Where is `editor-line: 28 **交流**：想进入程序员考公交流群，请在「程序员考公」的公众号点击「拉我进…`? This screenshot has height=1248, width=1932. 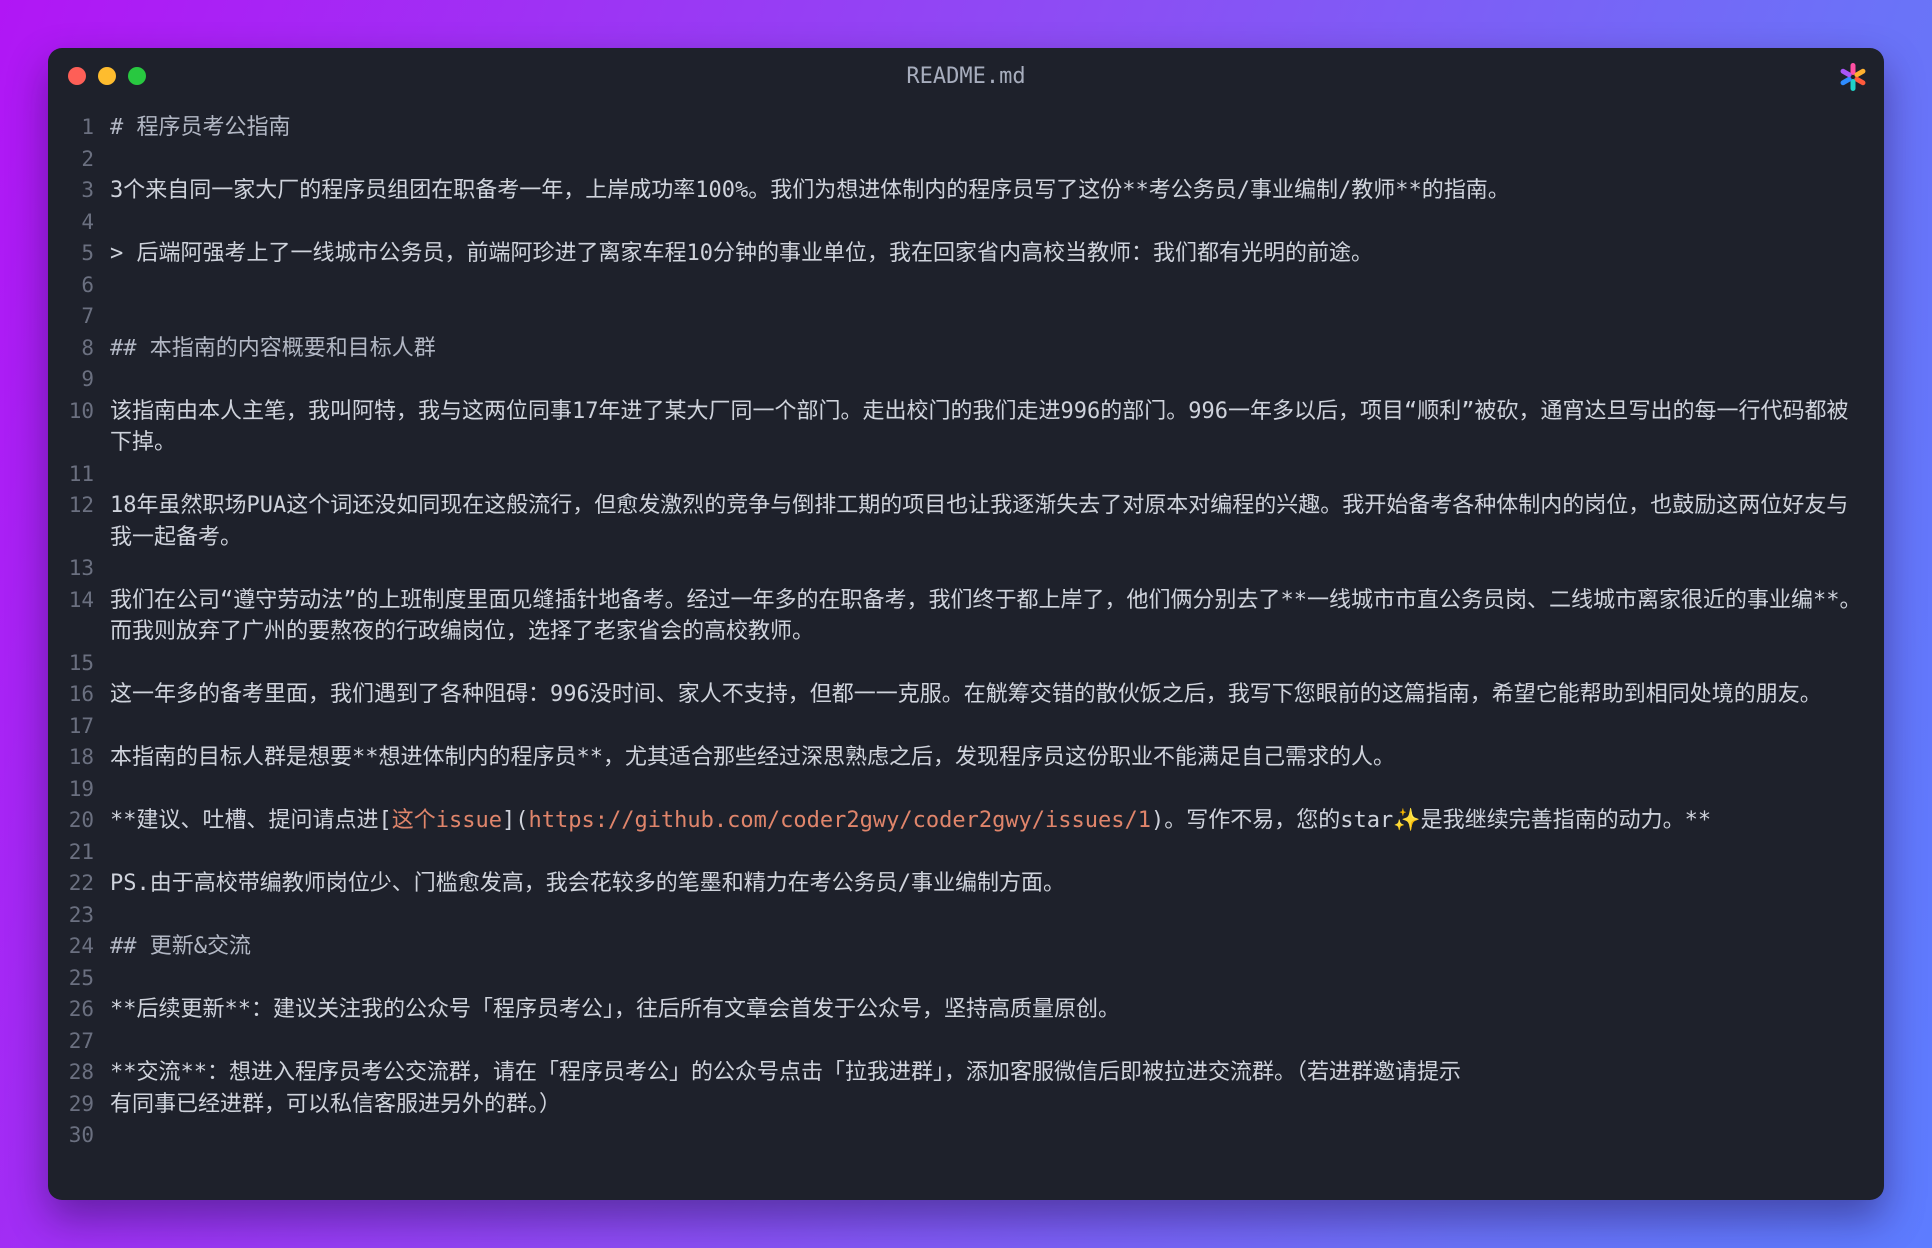 editor-line: 28 **交流**：想进入程序员考公交流群，请在「程序员考公」的公众号点击「拉我进… is located at coordinates (966, 1073).